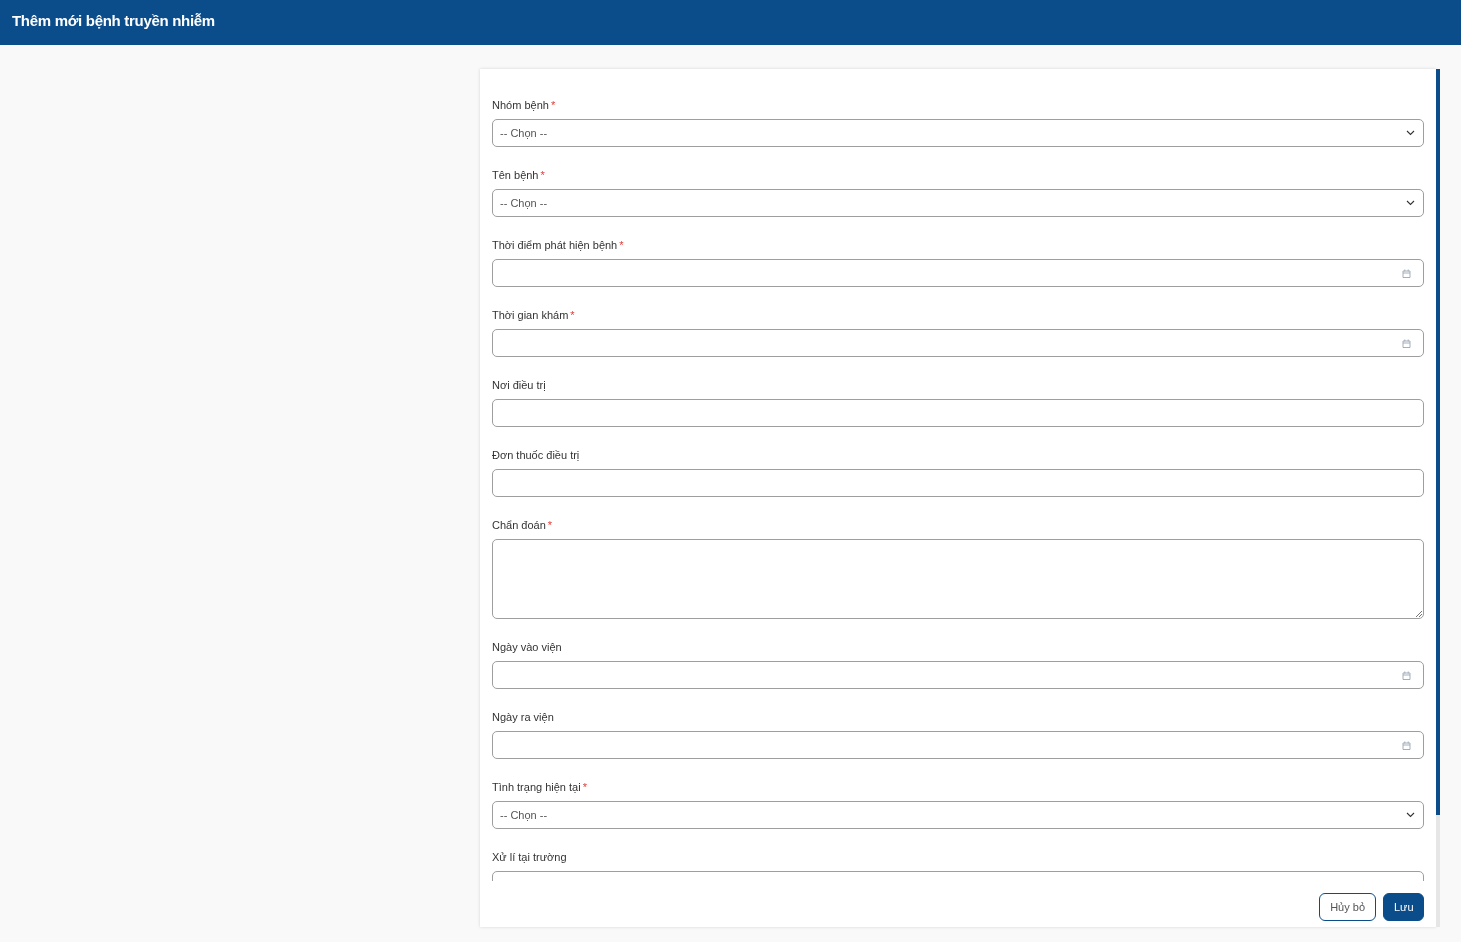 This screenshot has width=1461, height=942. What do you see at coordinates (536, 454) in the screenshot?
I see `field-label: Đơn thuốc điều trị` at bounding box center [536, 454].